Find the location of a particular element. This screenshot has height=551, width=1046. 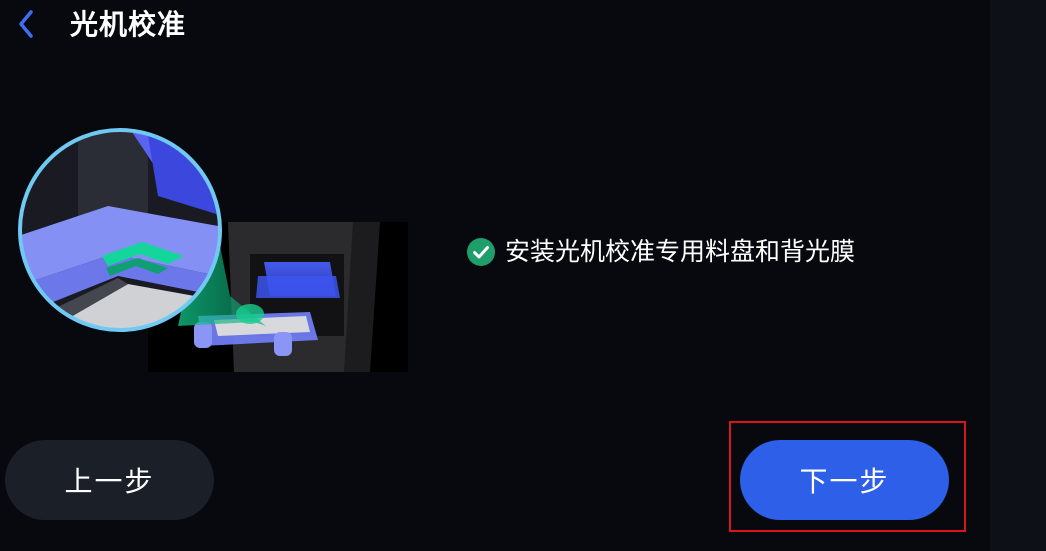

page-title: 光机校准 is located at coordinates (128, 24).